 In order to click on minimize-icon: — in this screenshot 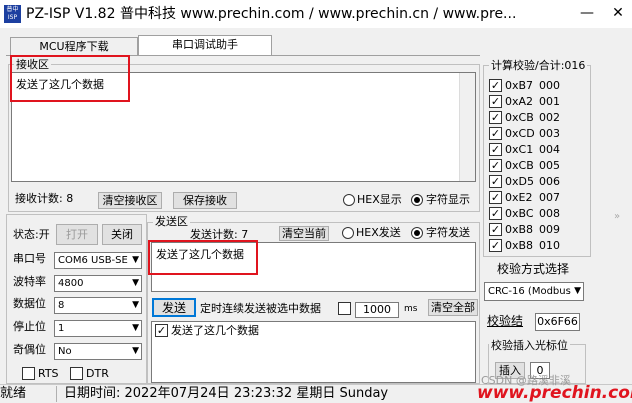, I will do `click(587, 14)`.